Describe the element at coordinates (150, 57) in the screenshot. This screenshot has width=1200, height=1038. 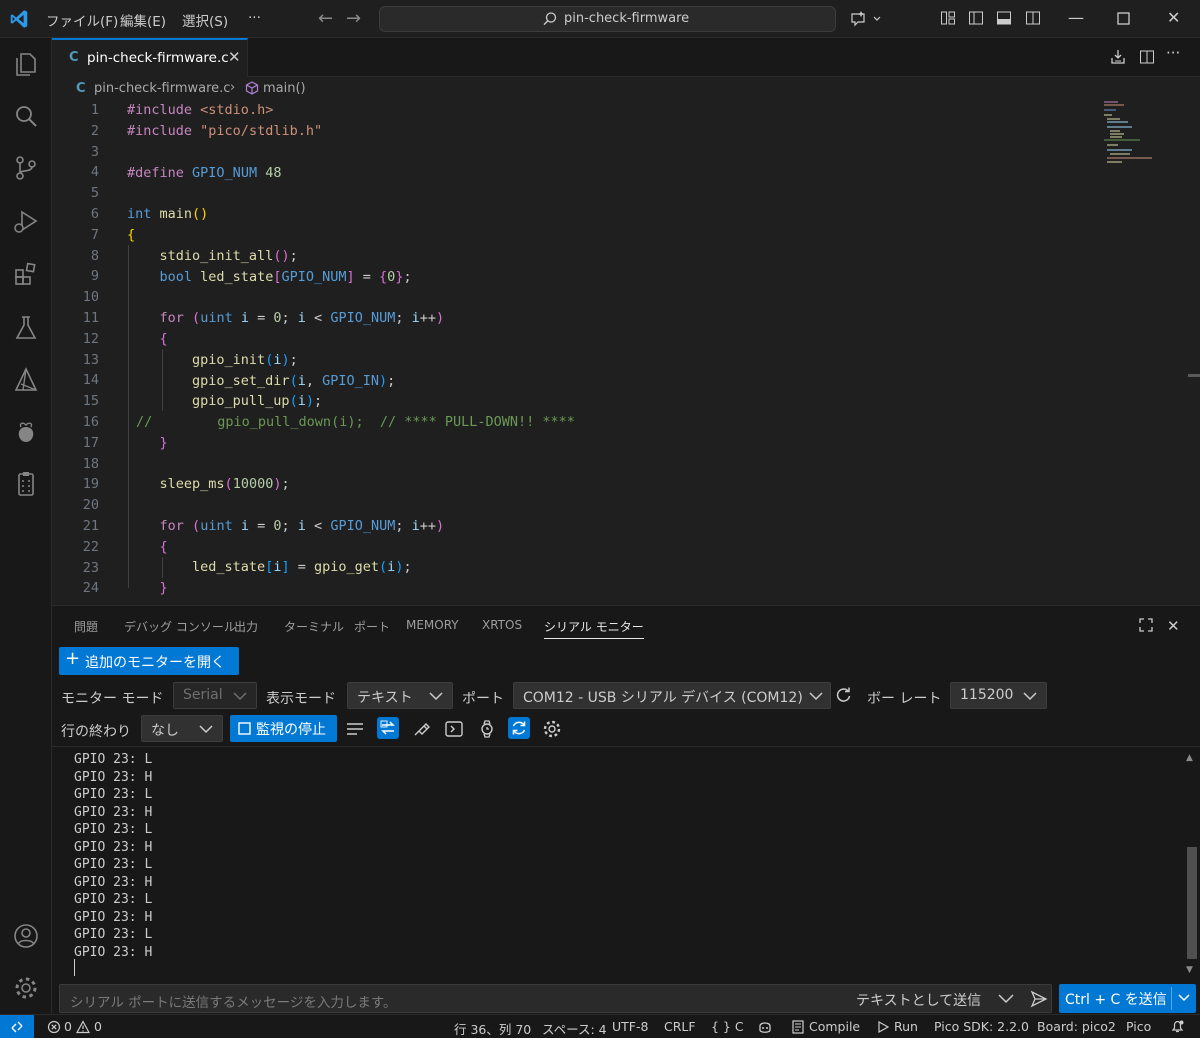
I see `editor-tab-active: C pin-check-firmware.c ✕` at that location.